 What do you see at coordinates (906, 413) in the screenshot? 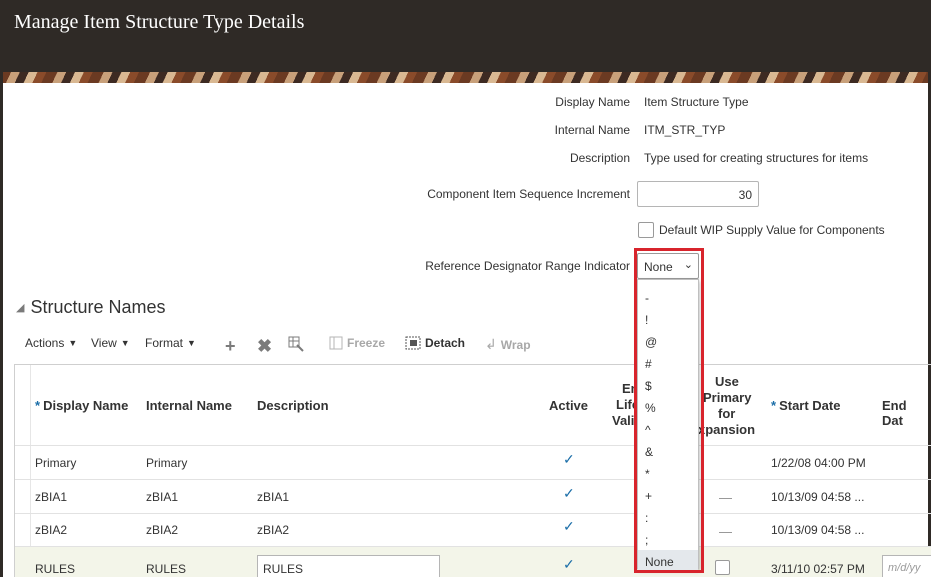
I see `col-header-end-date: End Dat` at bounding box center [906, 413].